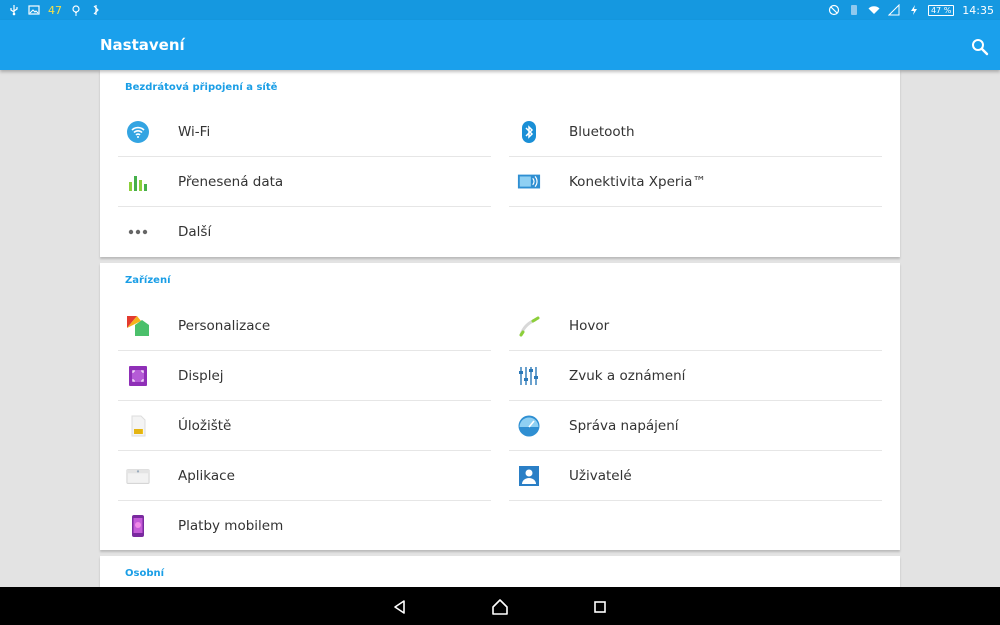 The image size is (1000, 625). Describe the element at coordinates (853, 10) in the screenshot. I see `nfc-icon` at that location.